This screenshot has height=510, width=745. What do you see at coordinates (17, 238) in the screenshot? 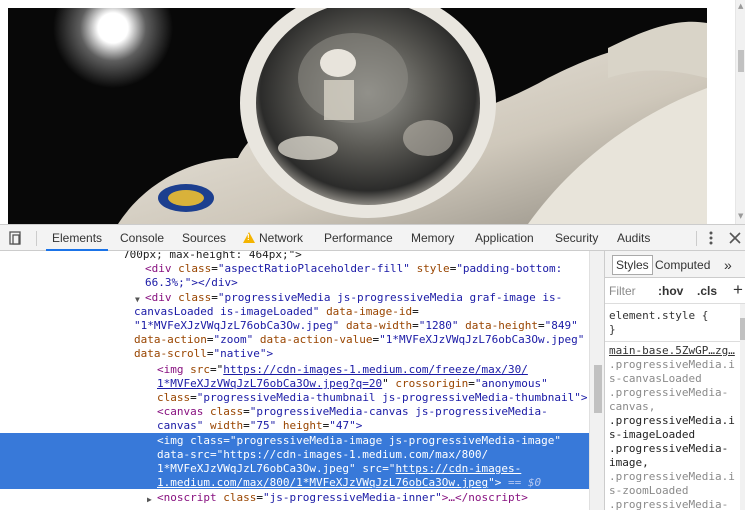
I see `device-toggle-icon` at bounding box center [17, 238].